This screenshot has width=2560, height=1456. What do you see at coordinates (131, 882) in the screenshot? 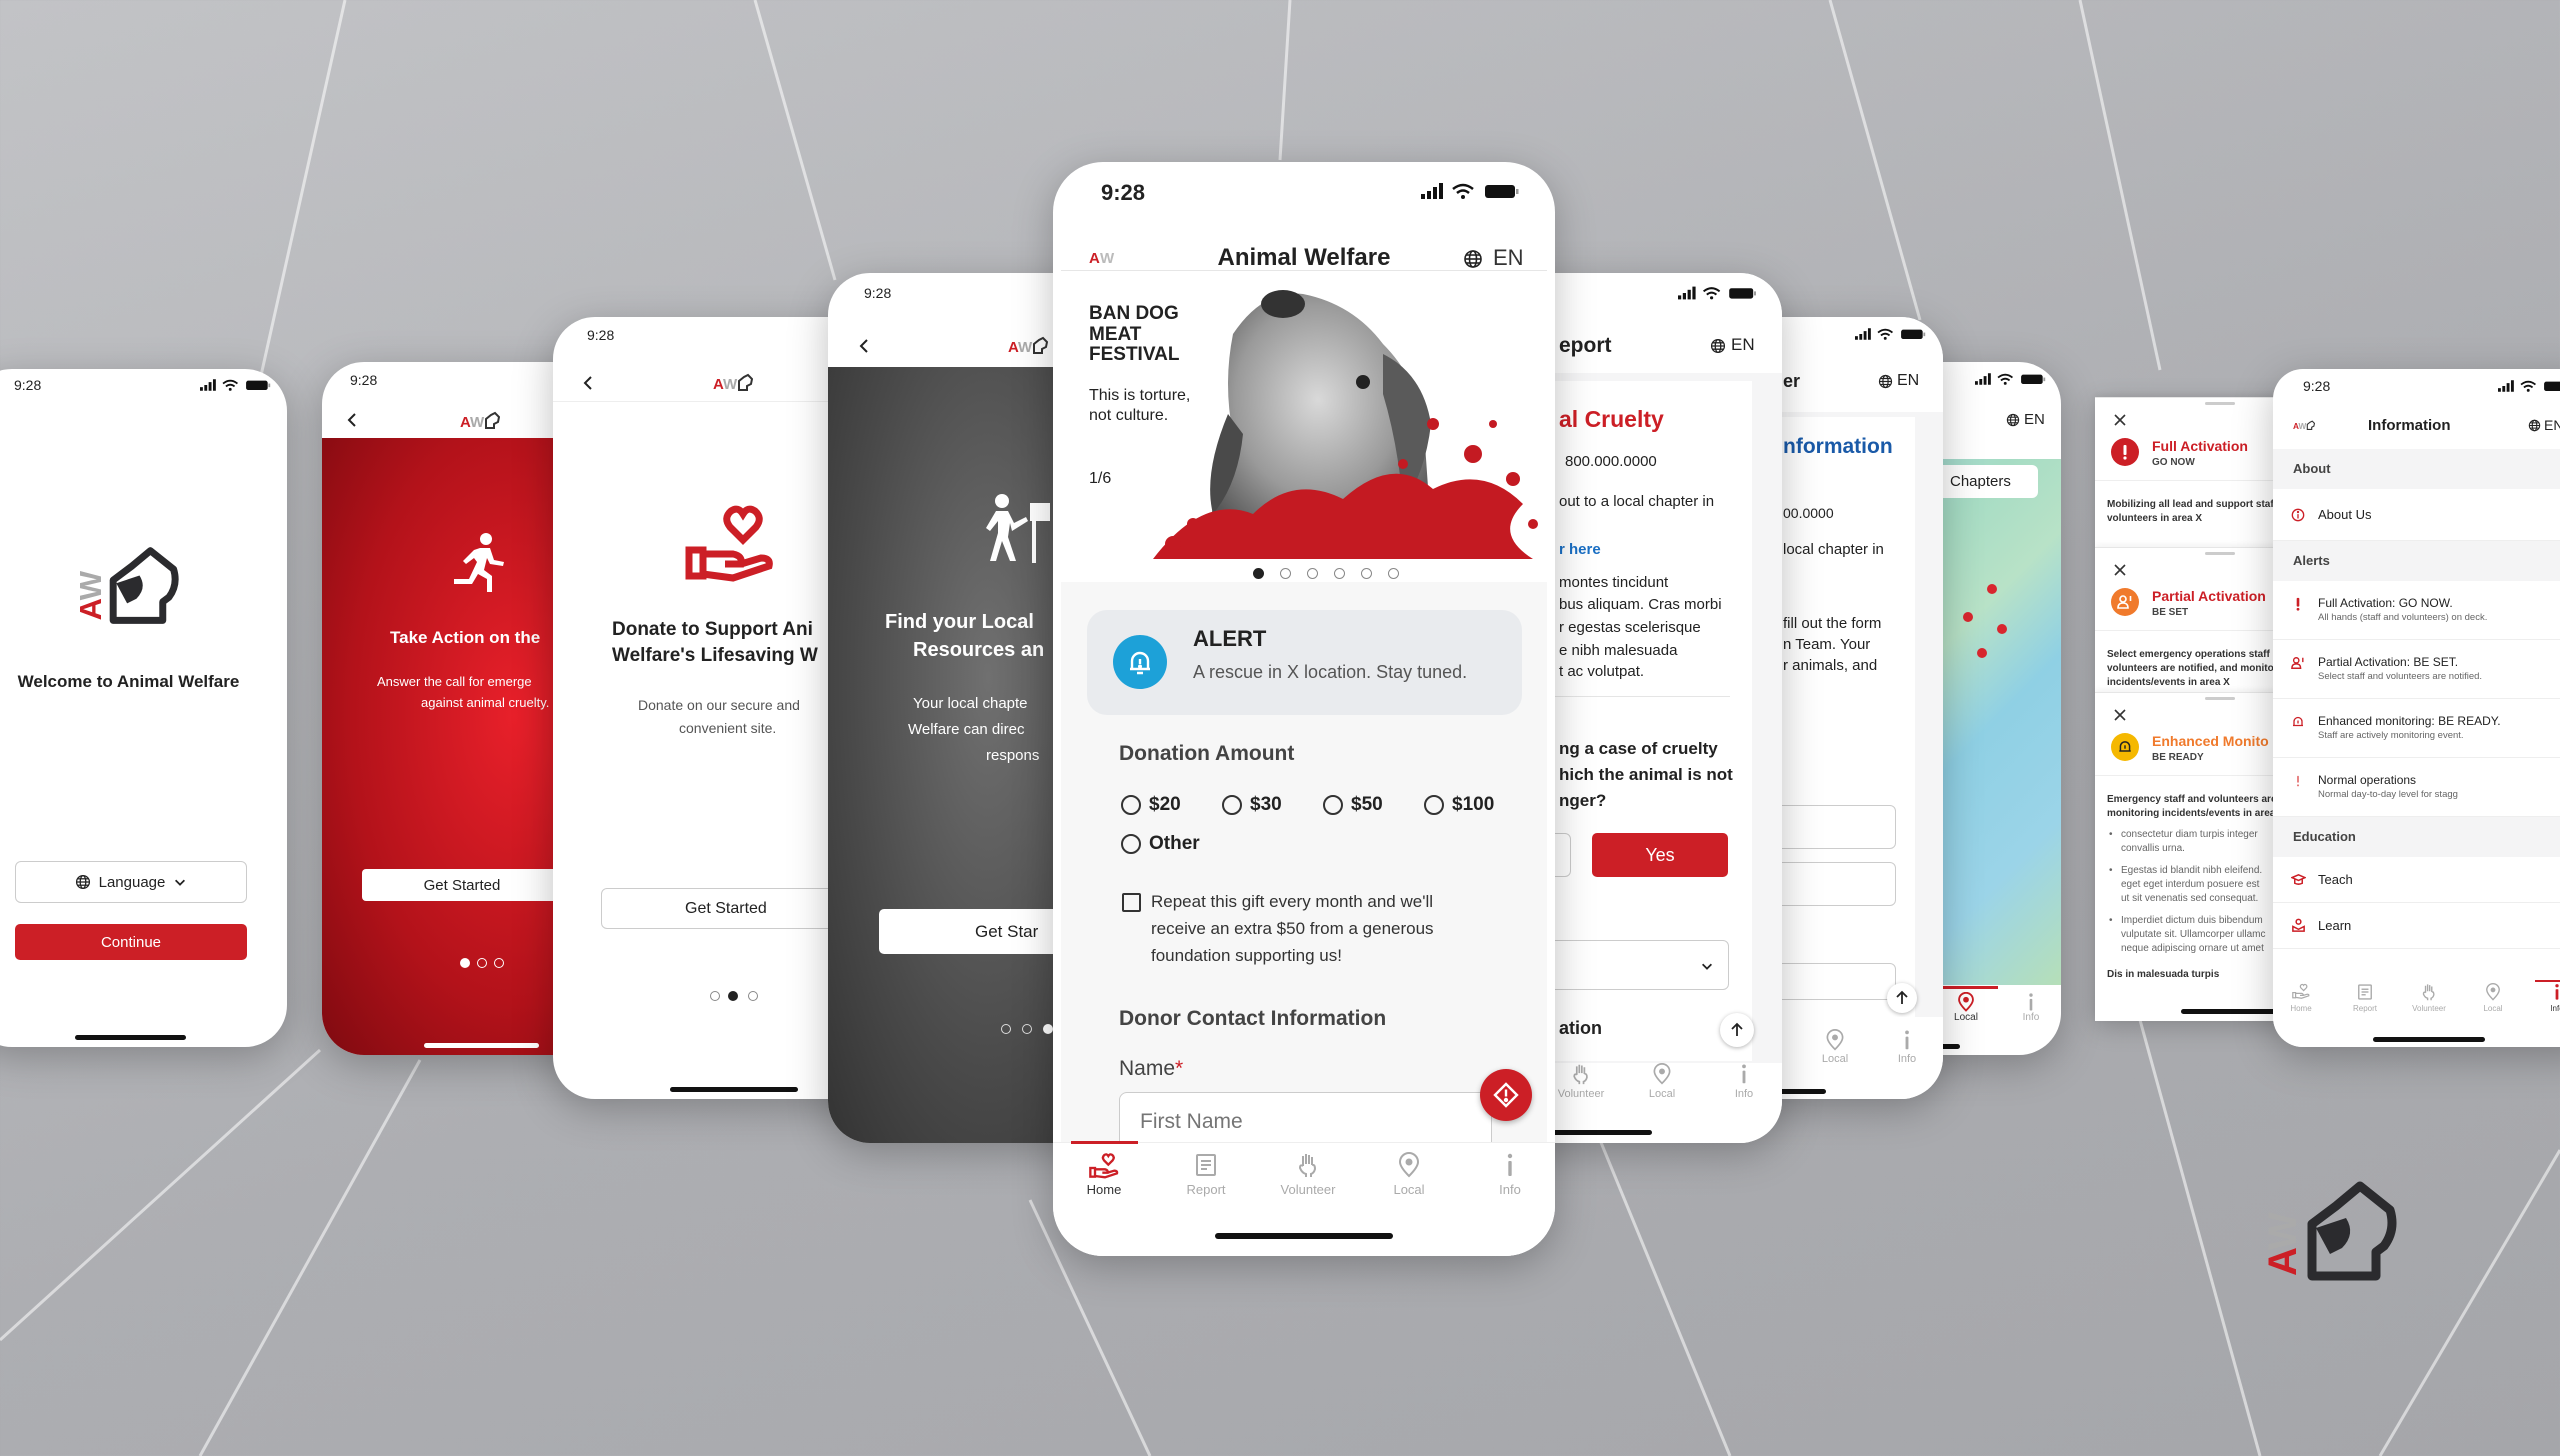
I see `language-button: Language` at bounding box center [131, 882].